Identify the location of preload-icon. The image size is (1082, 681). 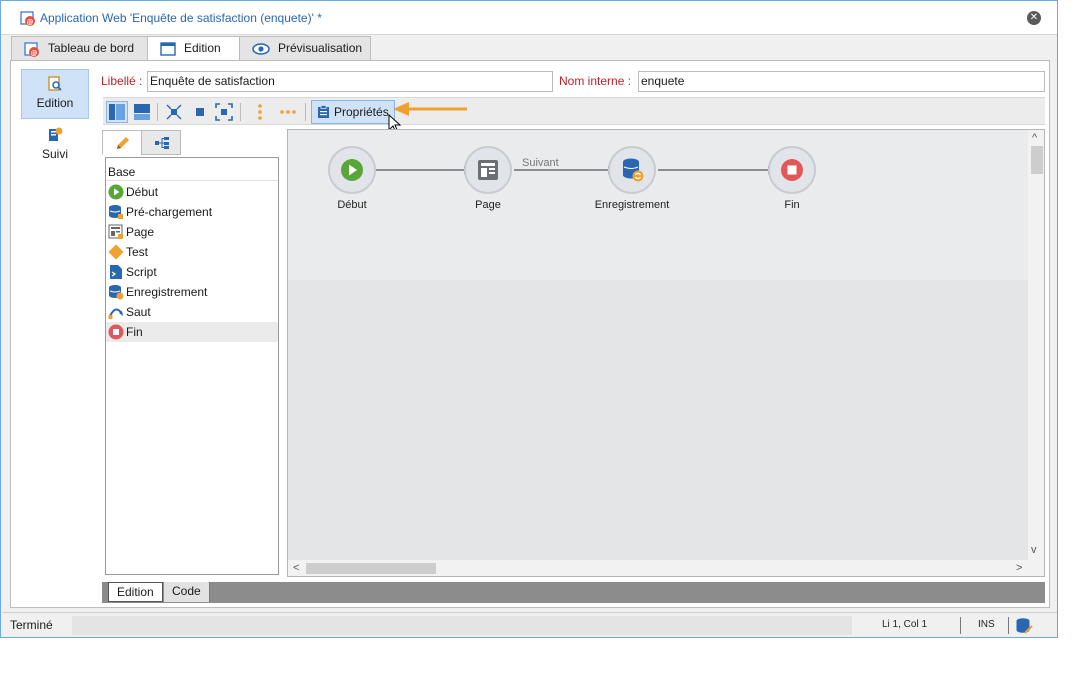
(116, 212).